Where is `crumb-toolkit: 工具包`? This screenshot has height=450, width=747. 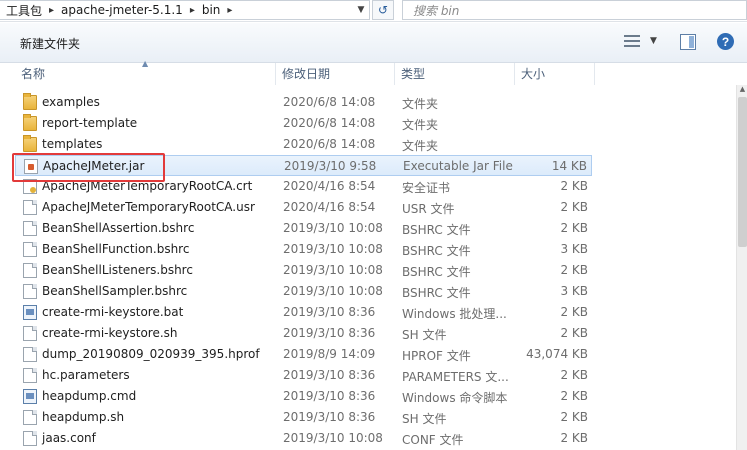
crumb-toolkit: 工具包 is located at coordinates (24, 10).